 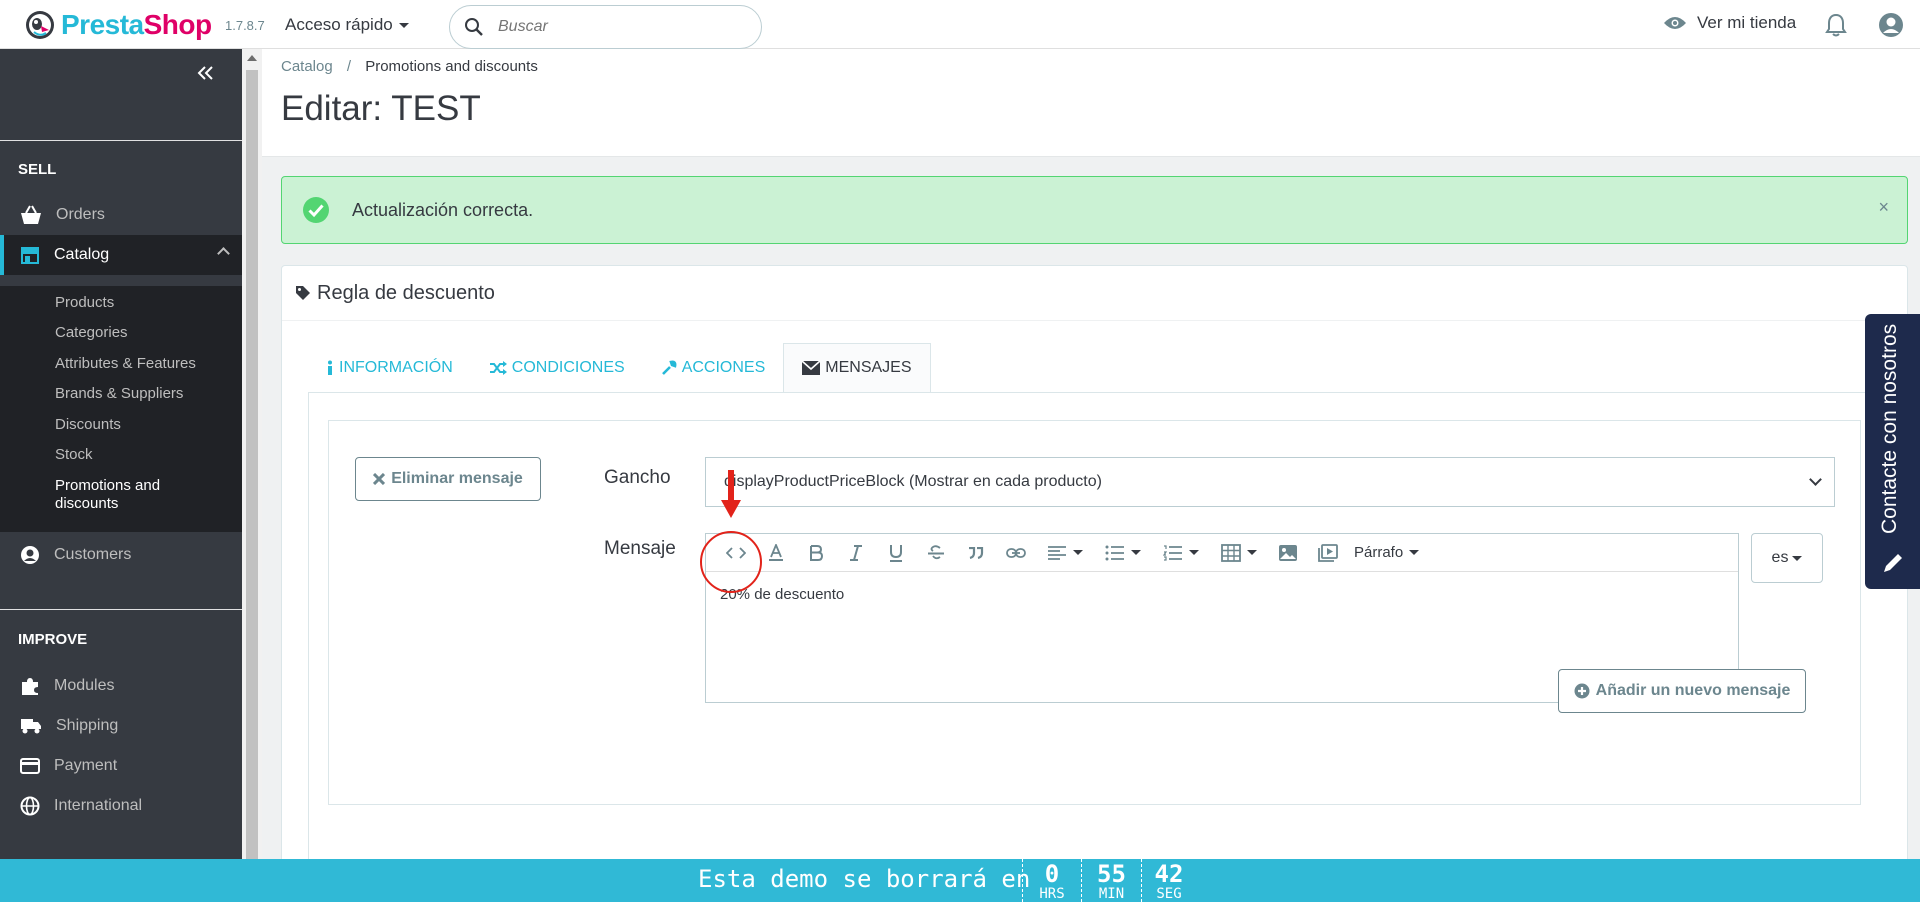 What do you see at coordinates (1675, 23) in the screenshot?
I see `eye-icon` at bounding box center [1675, 23].